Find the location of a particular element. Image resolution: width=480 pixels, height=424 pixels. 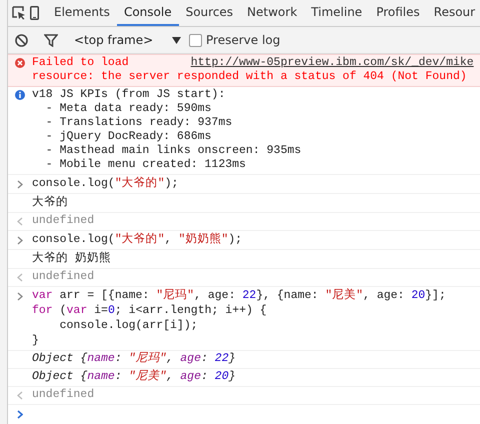

console-message: - Mobile menu created: 1123ms is located at coordinates (145, 165).